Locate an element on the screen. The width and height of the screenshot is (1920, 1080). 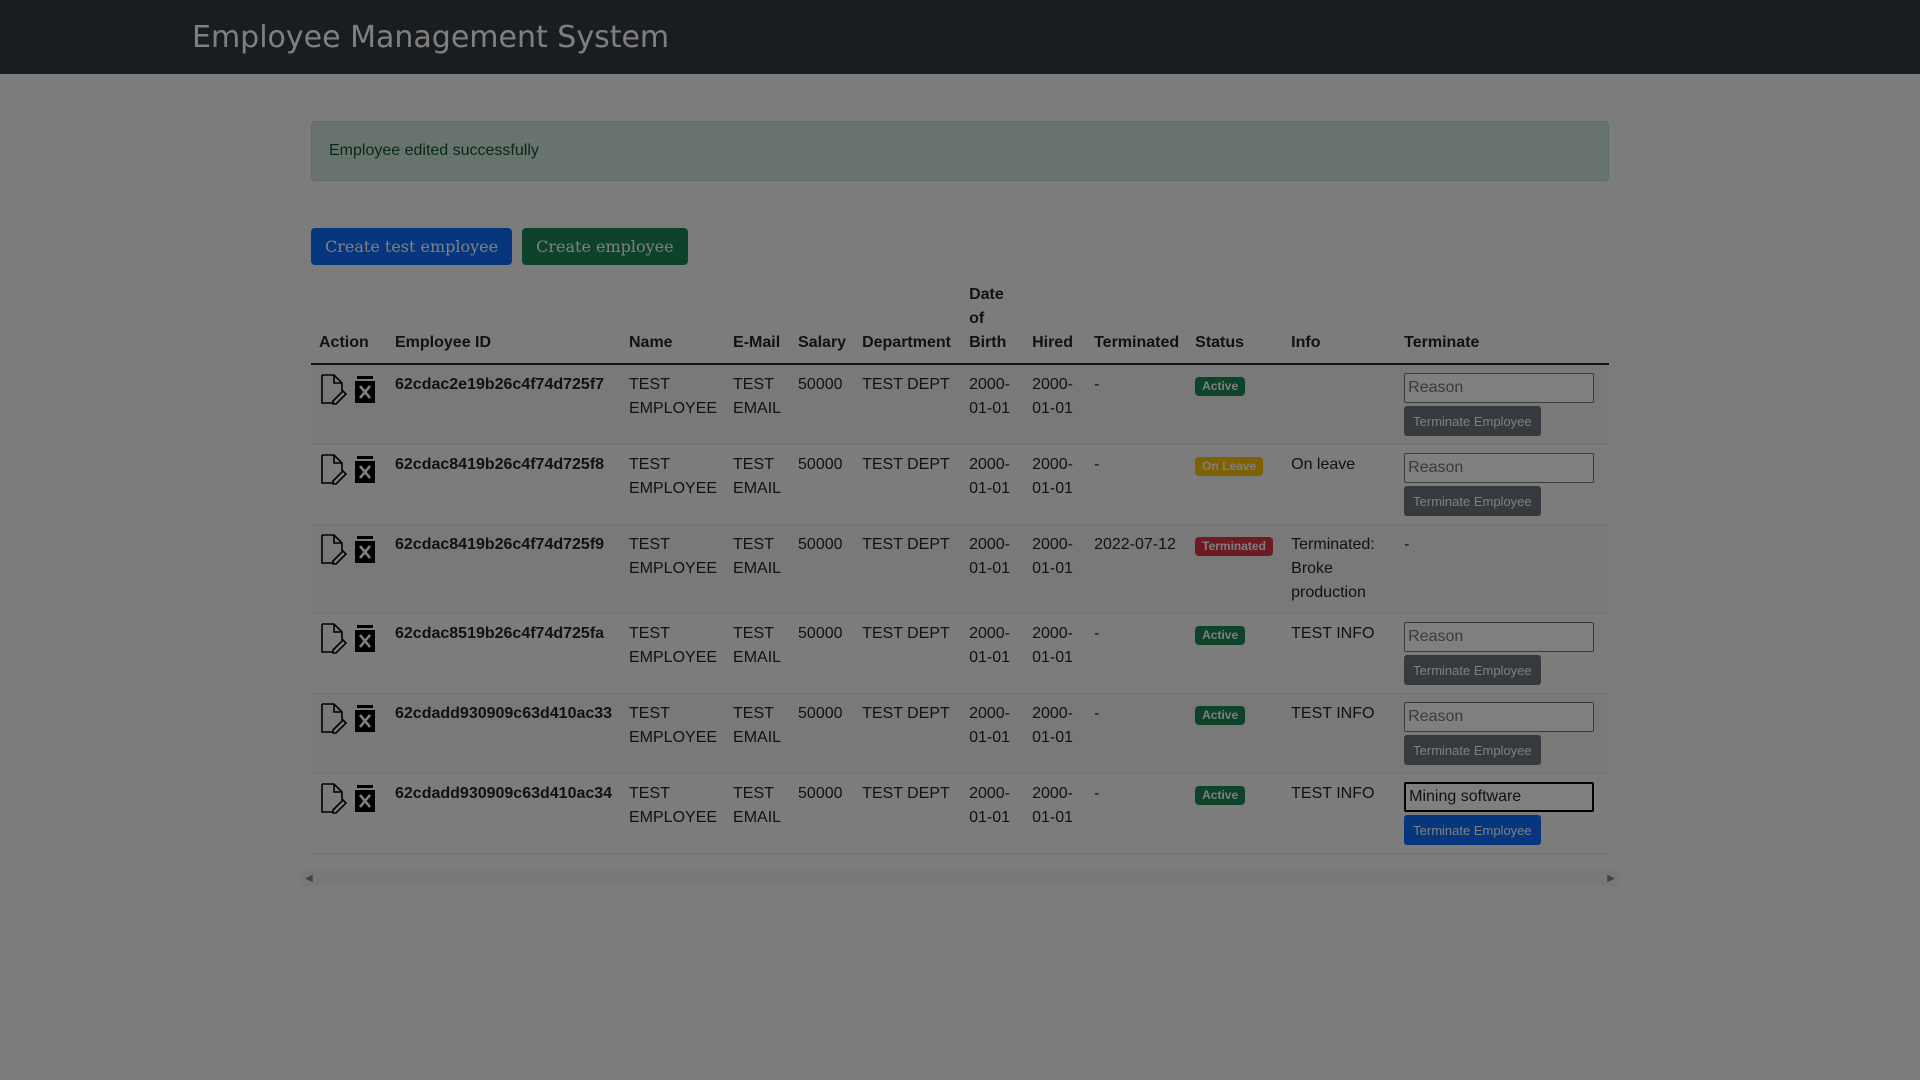
email-cell: TEST EMAIL is located at coordinates (758, 569).